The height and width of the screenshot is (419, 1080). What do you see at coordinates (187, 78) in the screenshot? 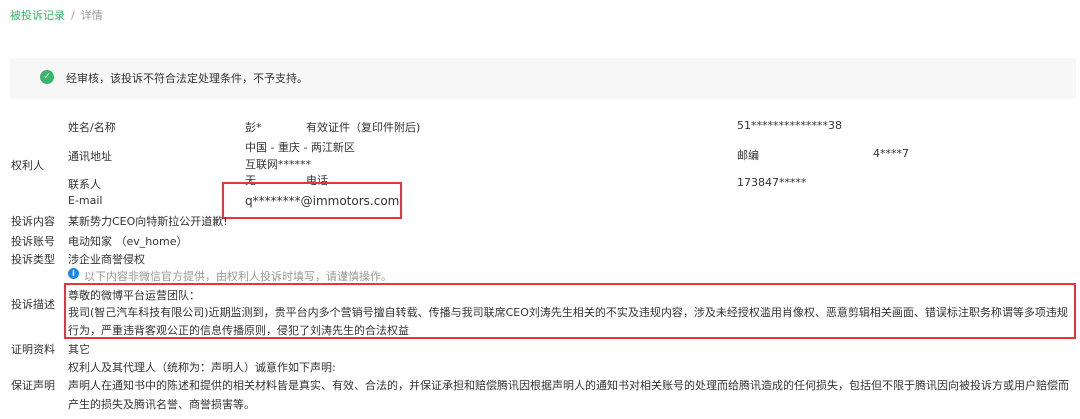
I see `status-text: 经审核，该投诉不符合法定处理条件，不予支持。` at bounding box center [187, 78].